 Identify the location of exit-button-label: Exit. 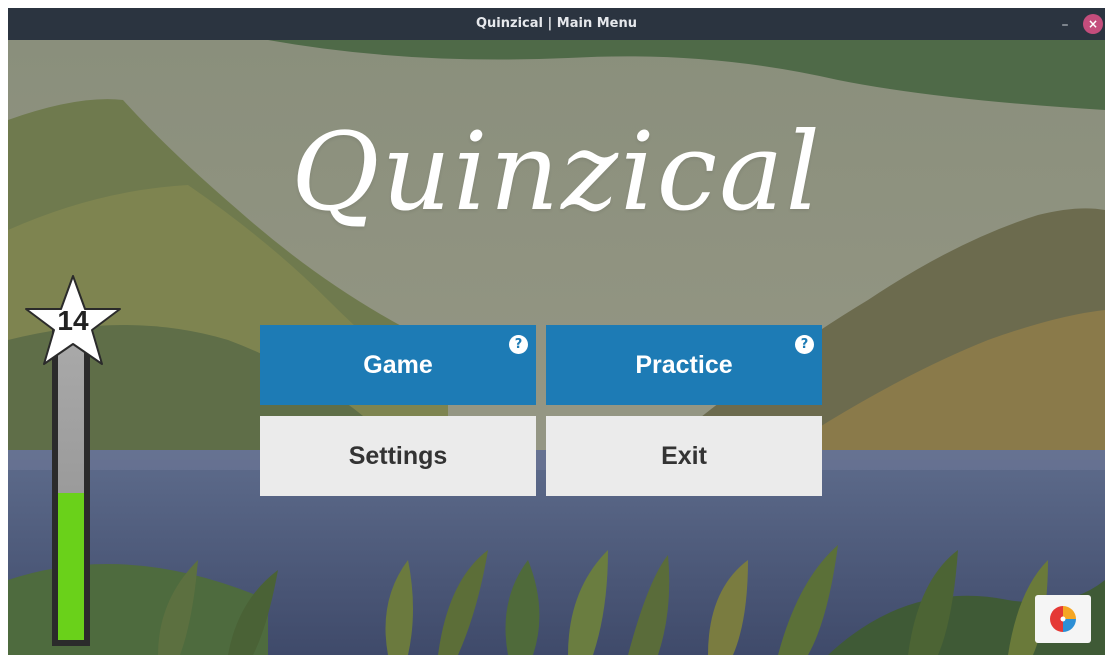
(684, 455).